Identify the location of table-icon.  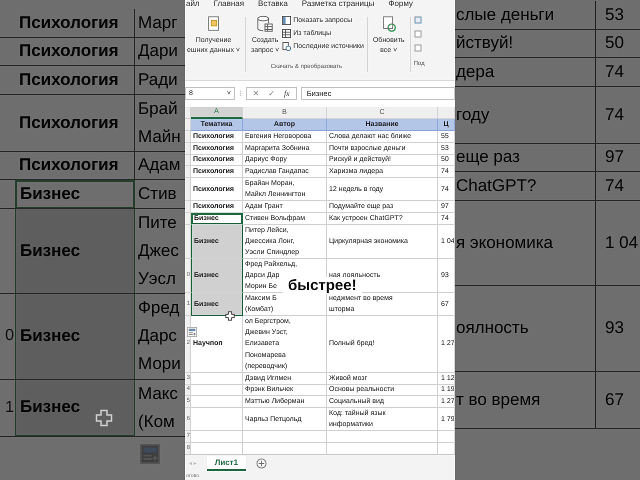
(287, 33).